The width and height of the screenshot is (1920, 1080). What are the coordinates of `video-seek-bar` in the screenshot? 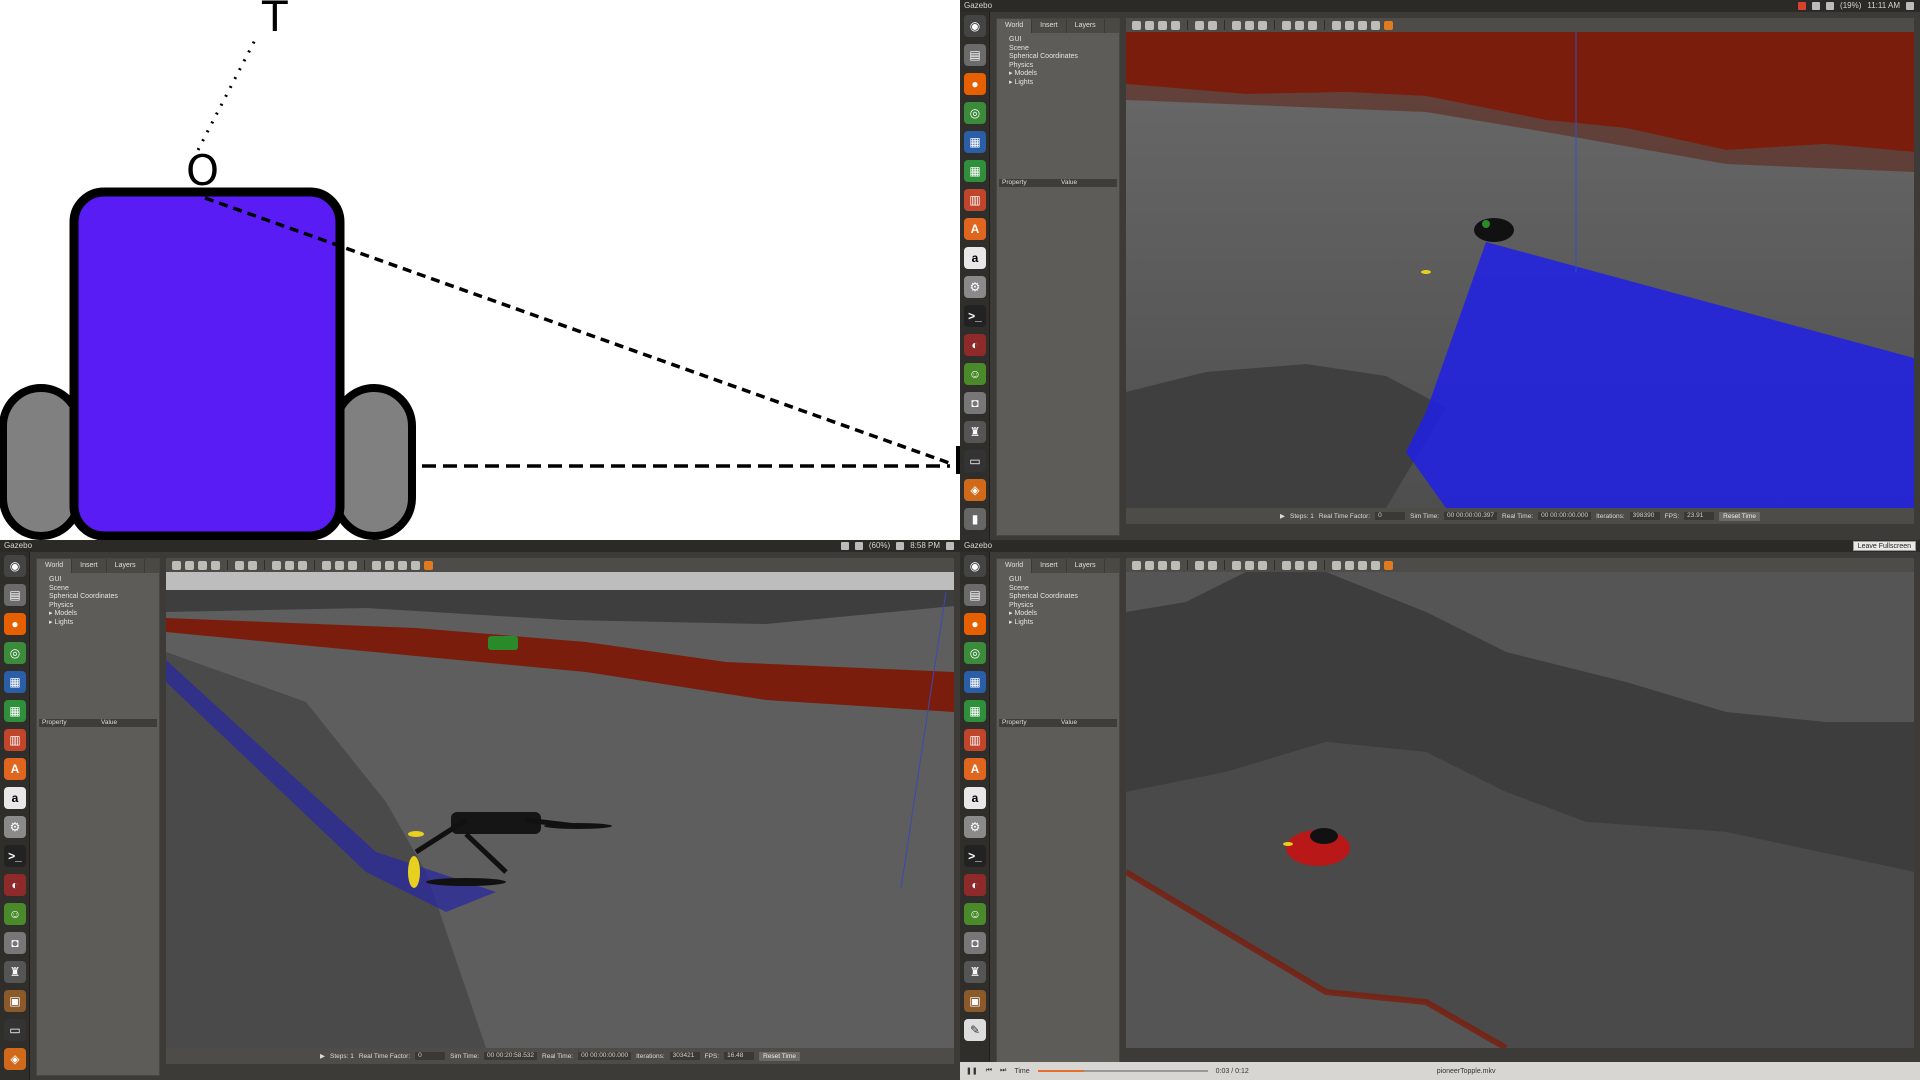 It's located at (1122, 1071).